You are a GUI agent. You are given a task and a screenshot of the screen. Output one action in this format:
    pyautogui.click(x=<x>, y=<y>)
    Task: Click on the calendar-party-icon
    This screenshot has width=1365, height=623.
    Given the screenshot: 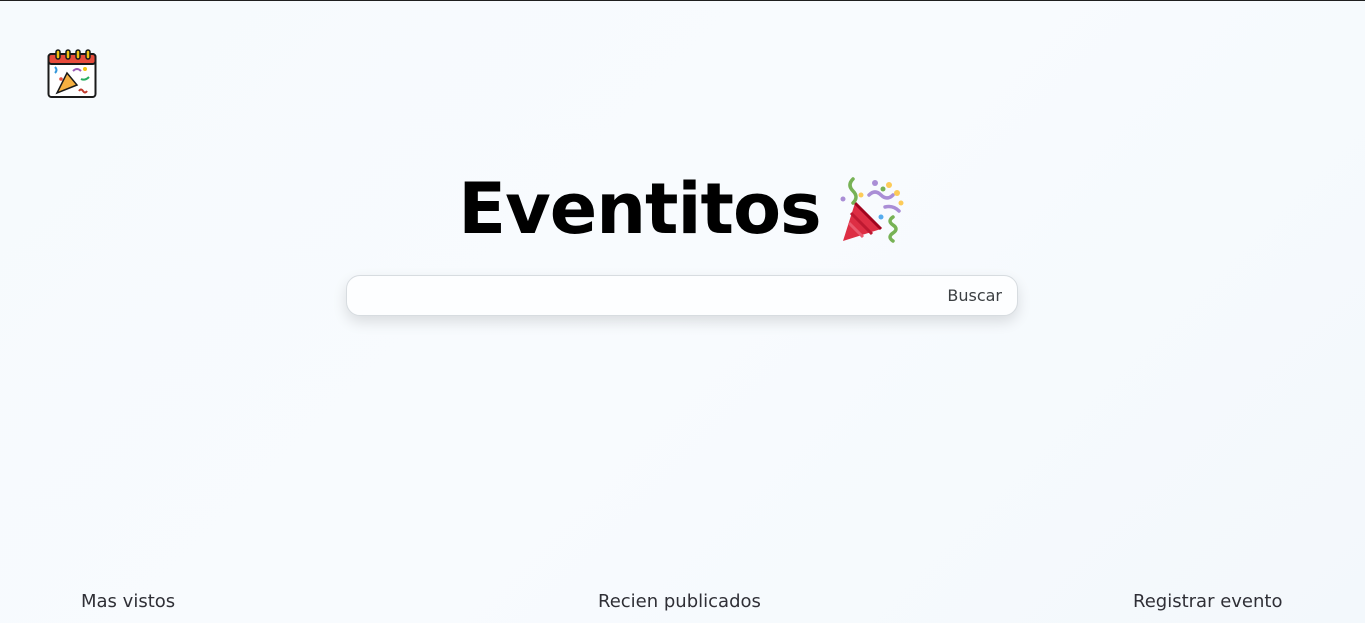 What is the action you would take?
    pyautogui.click(x=72, y=74)
    